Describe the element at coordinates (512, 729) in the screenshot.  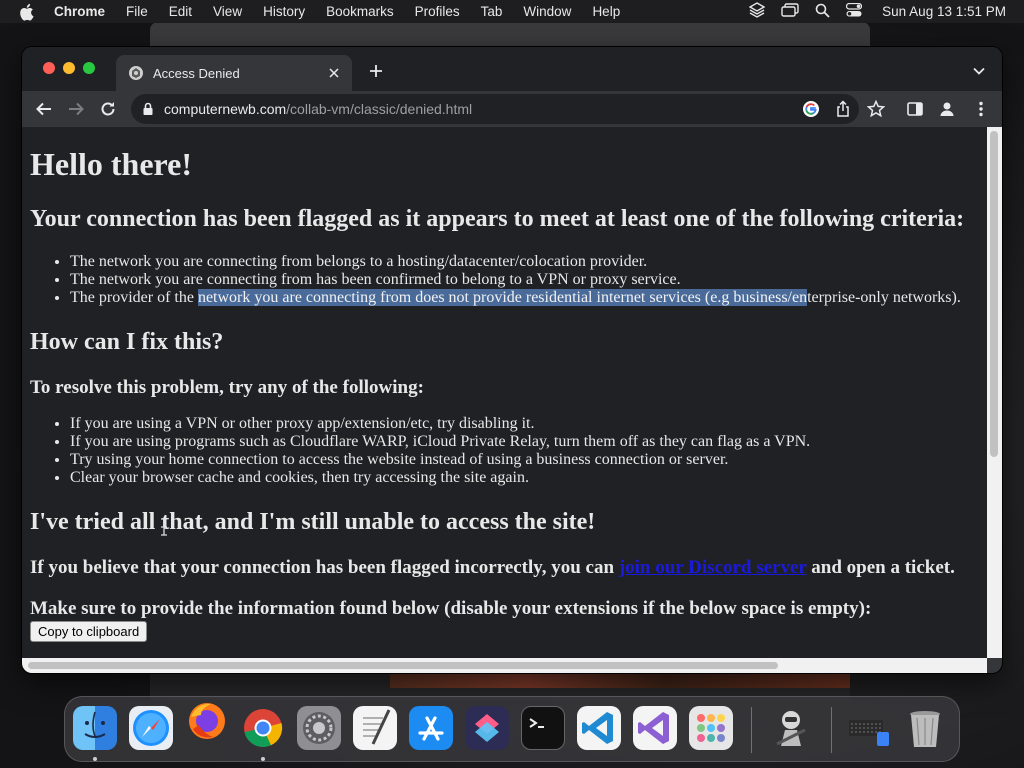
I see `dock` at that location.